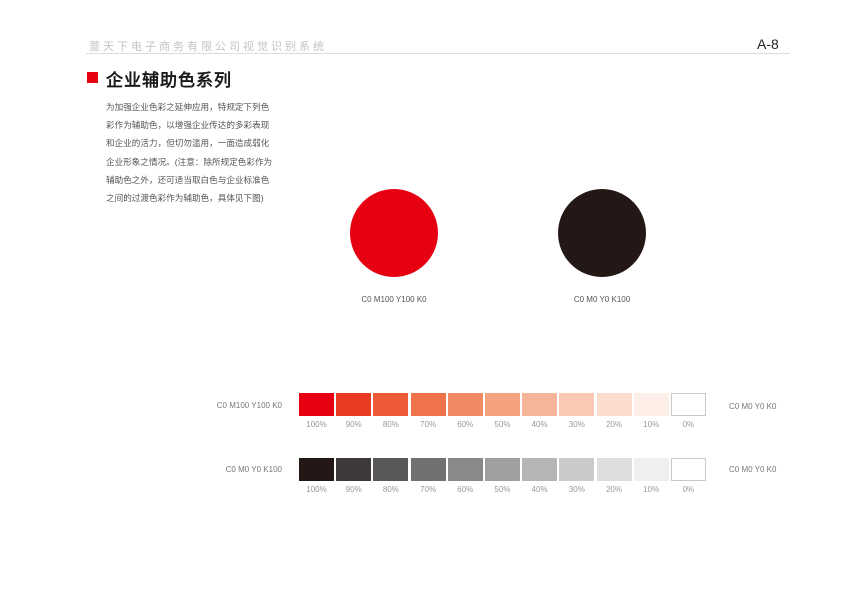 The width and height of the screenshot is (848, 600). Describe the element at coordinates (188, 143) in the screenshot. I see `description-line: 和企业的活力，但切勿滥用，一面造成弱化` at that location.